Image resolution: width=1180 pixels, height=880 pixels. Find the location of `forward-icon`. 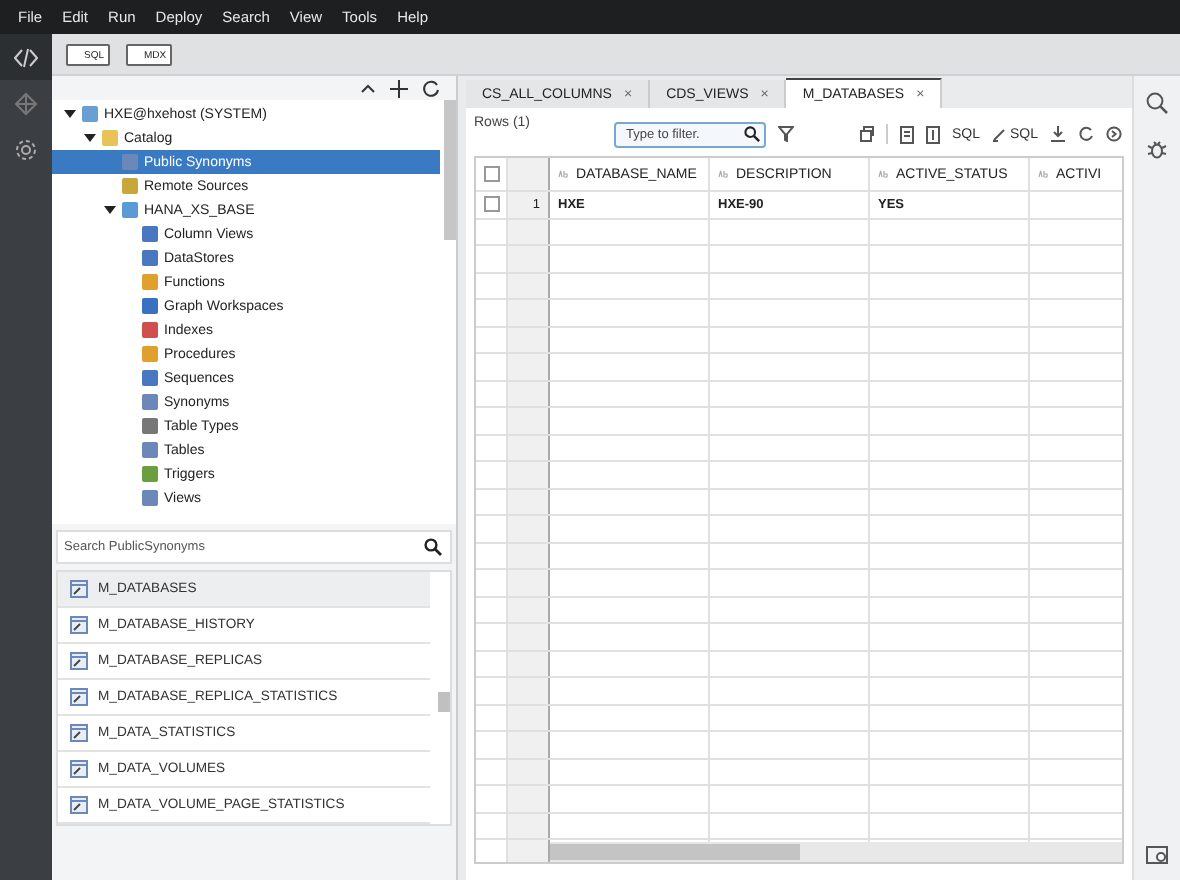

forward-icon is located at coordinates (1114, 134).